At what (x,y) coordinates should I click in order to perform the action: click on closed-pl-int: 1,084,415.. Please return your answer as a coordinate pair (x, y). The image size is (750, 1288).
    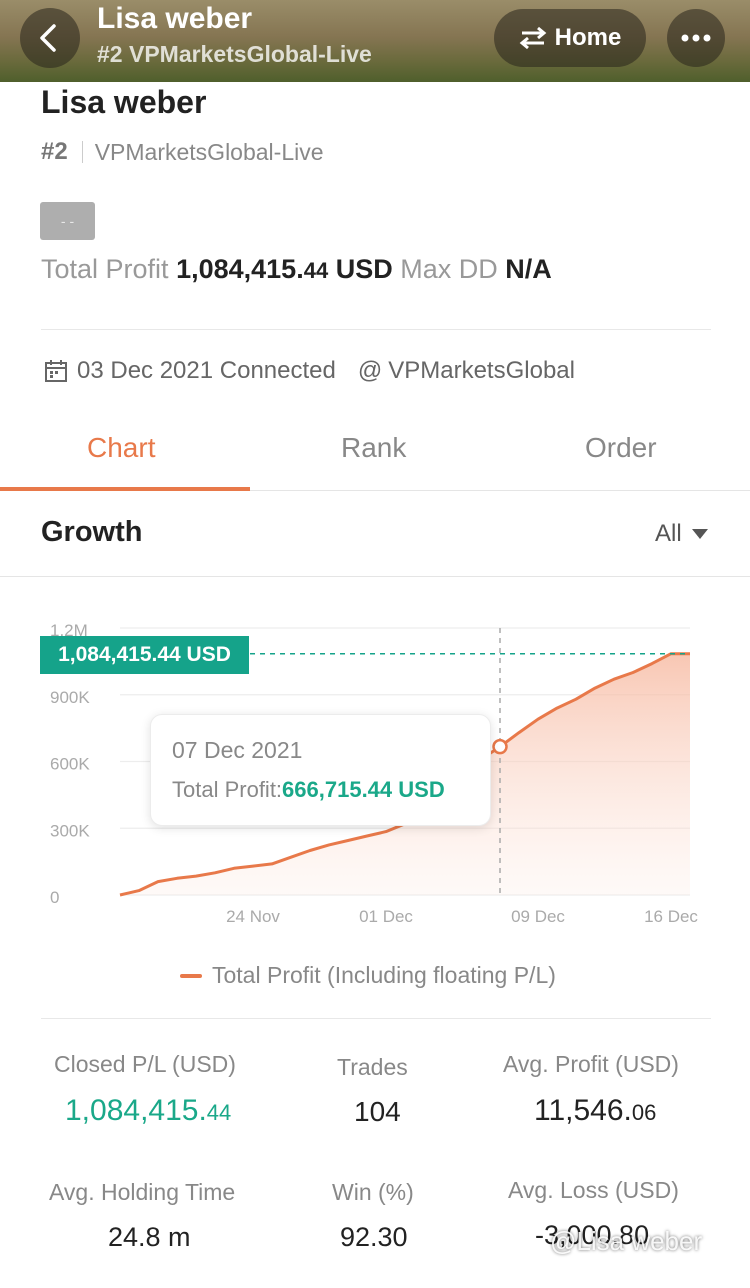
    Looking at the image, I should click on (136, 1110).